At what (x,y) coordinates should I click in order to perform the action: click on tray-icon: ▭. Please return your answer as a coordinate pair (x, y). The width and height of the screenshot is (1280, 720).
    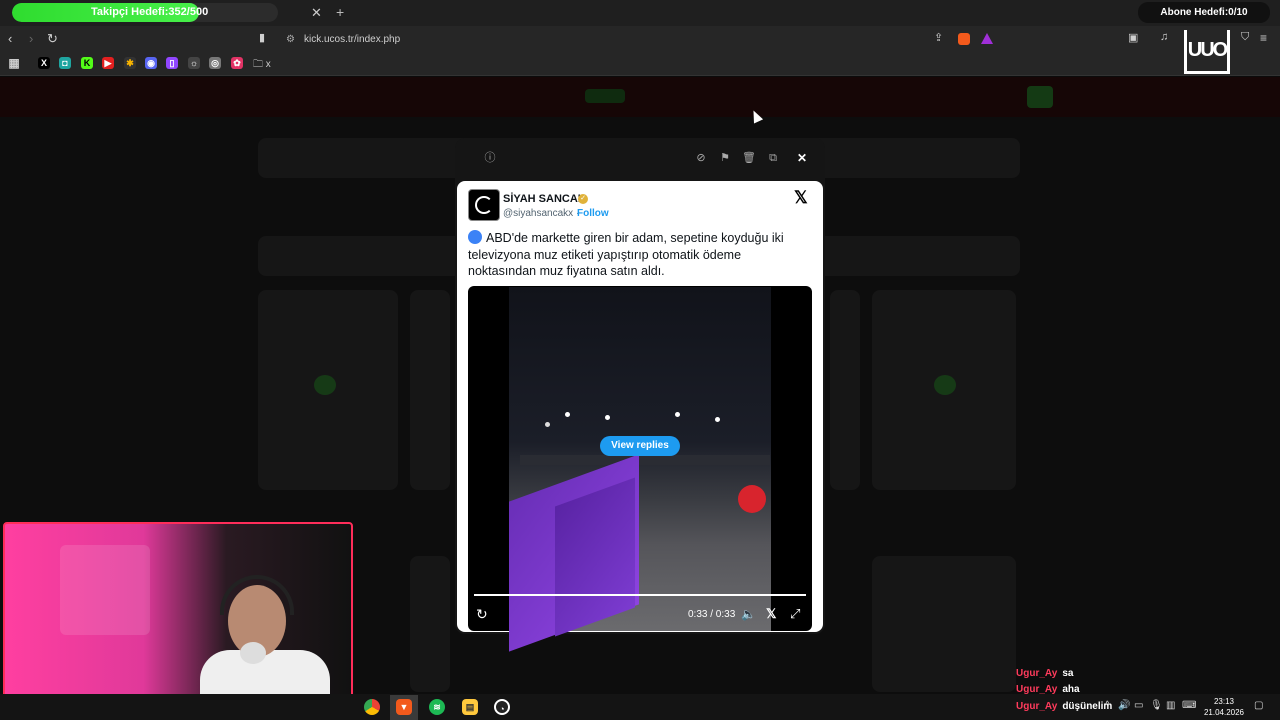
    Looking at the image, I should click on (1138, 705).